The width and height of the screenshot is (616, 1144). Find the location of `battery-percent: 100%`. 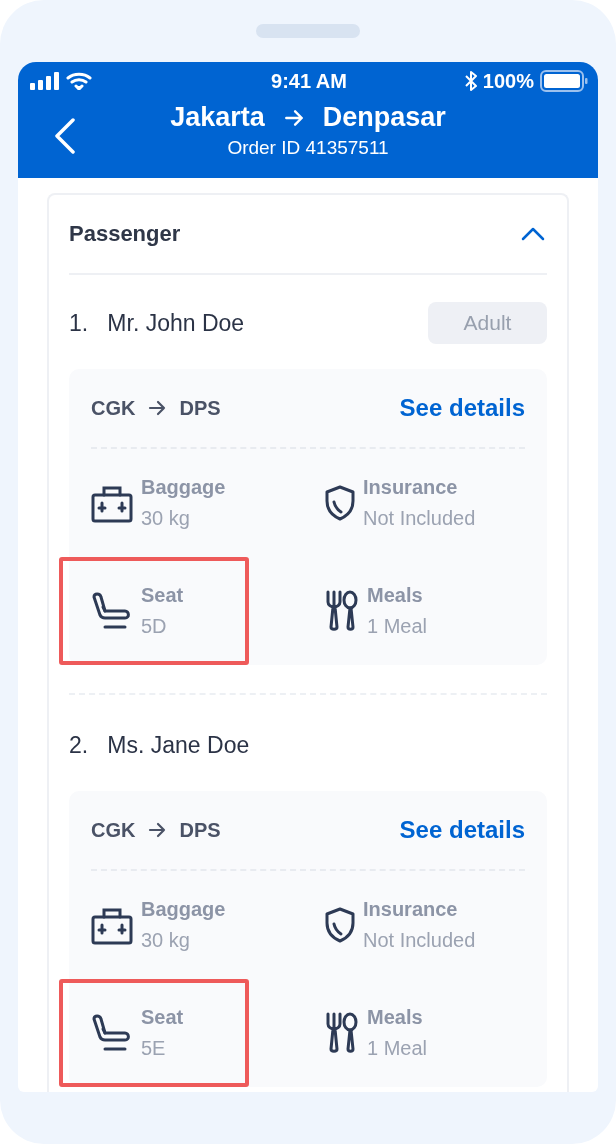

battery-percent: 100% is located at coordinates (508, 81).